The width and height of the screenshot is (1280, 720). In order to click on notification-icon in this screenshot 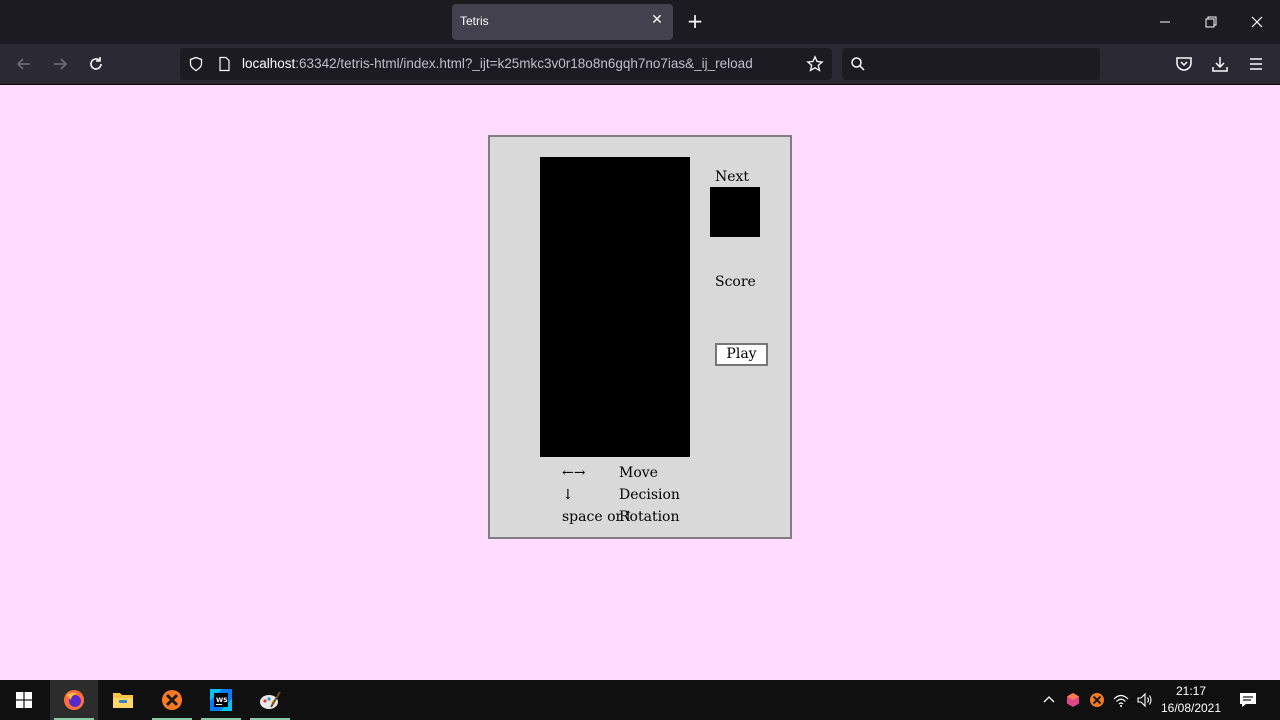, I will do `click(1248, 700)`.